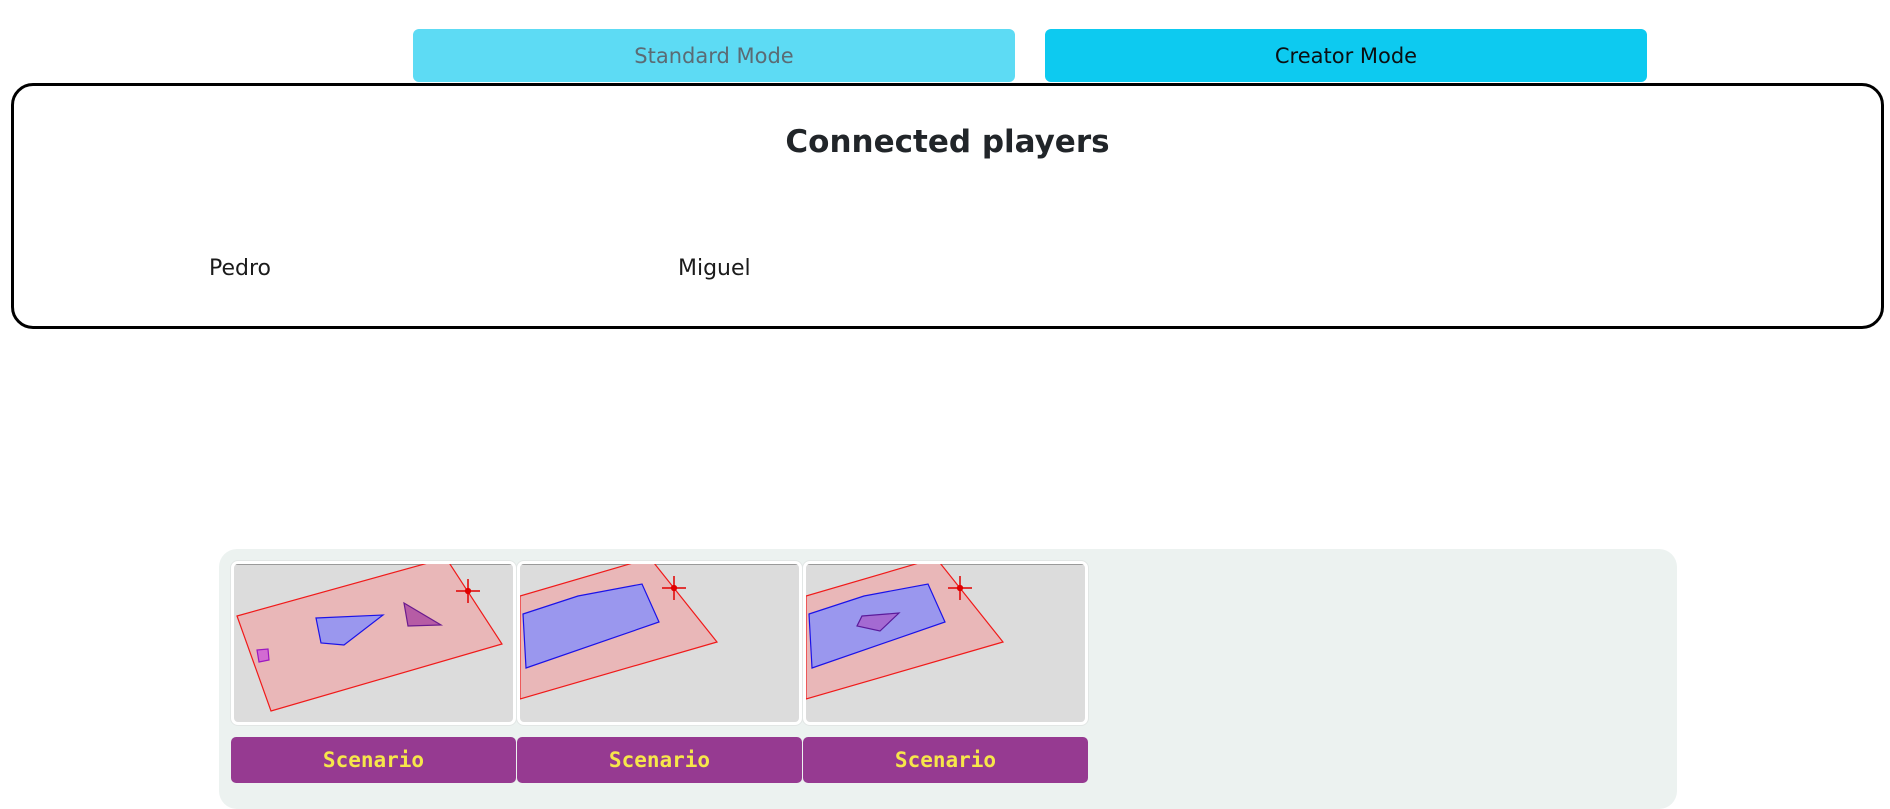 The height and width of the screenshot is (809, 1890). What do you see at coordinates (947, 142) in the screenshot?
I see `panel-title: Connected players` at bounding box center [947, 142].